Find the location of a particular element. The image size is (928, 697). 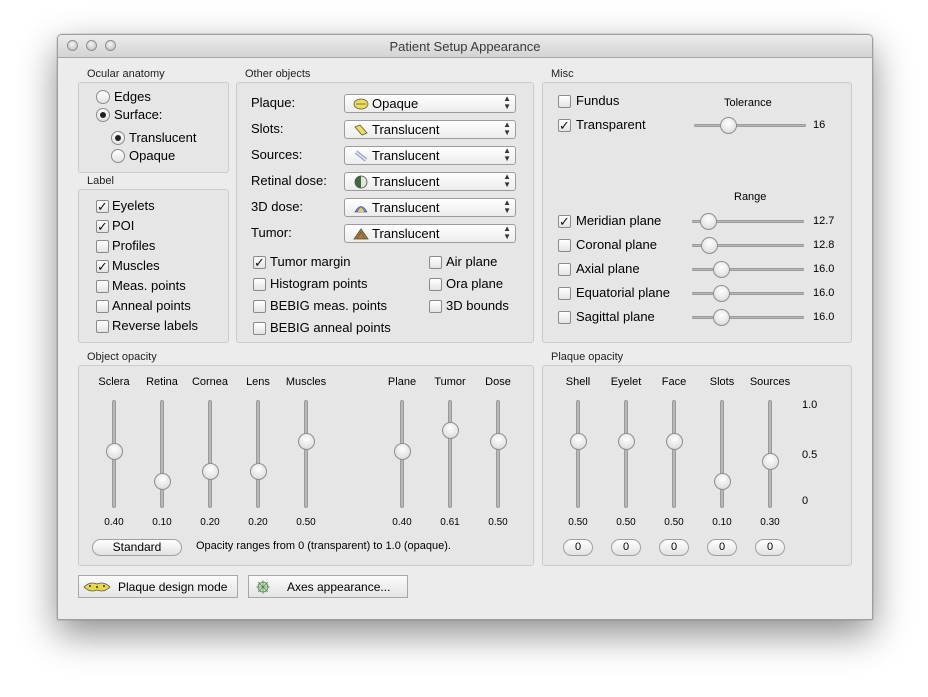

other-row-popup-1: Translucent ▲ ▼ is located at coordinates (430, 129).